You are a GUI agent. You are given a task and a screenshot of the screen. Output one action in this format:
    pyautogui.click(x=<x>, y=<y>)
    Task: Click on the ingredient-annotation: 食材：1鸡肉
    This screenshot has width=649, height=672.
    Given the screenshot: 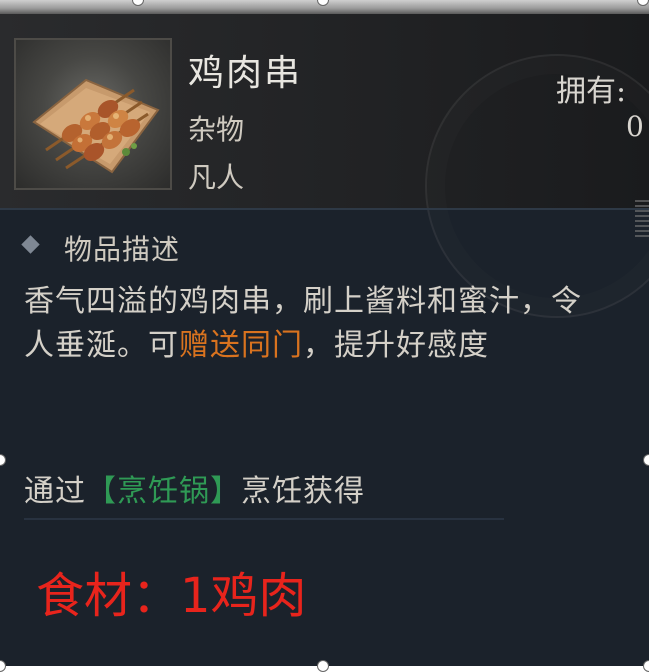 What is the action you would take?
    pyautogui.click(x=171, y=596)
    